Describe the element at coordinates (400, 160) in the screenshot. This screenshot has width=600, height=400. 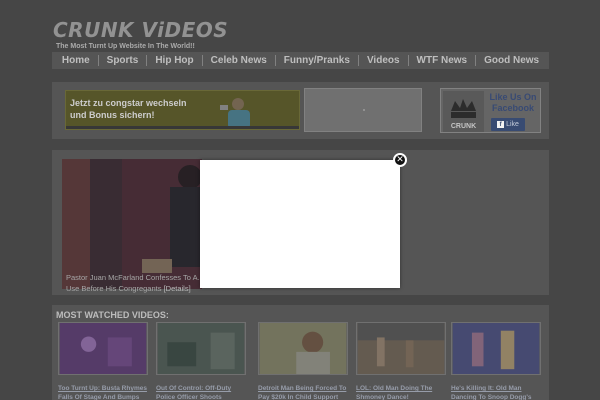
I see `close-icon: ✕` at that location.